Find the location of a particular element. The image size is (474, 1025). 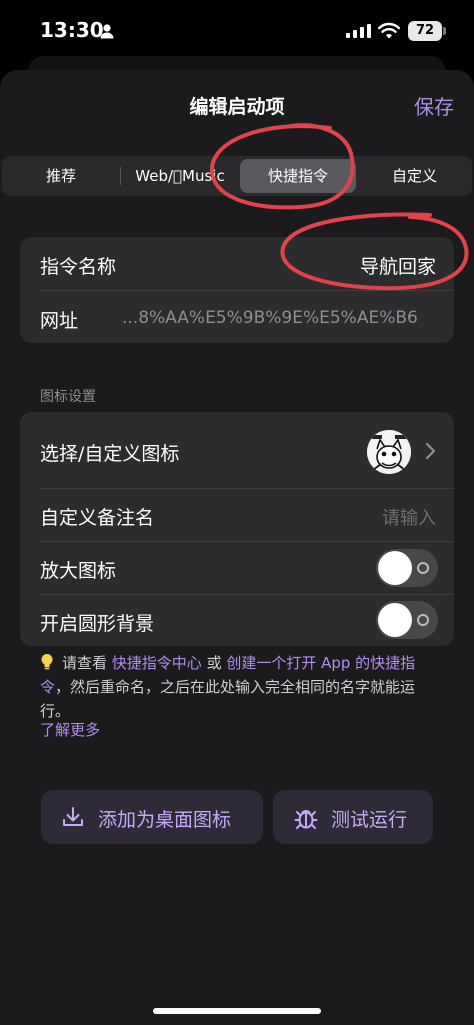

person-icon is located at coordinates (107, 31).